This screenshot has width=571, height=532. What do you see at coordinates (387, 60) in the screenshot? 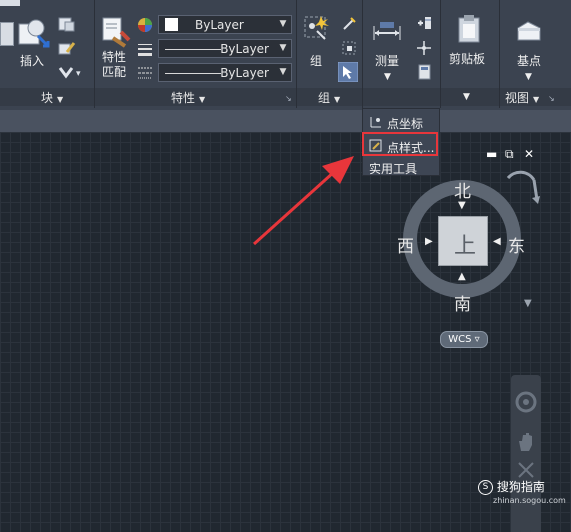
I see `measure-label: 测量` at bounding box center [387, 60].